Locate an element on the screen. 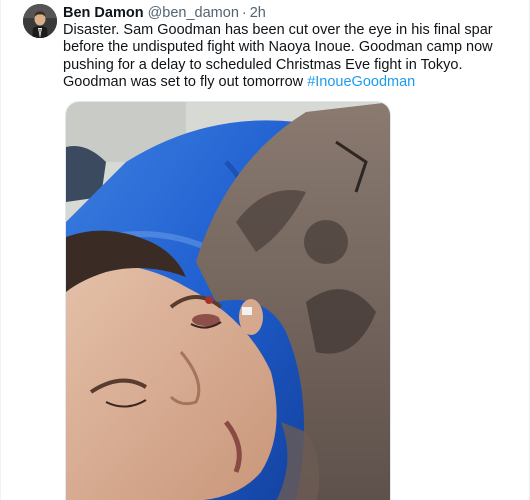 Image resolution: width=530 pixels, height=500 pixels. hashtag-link: #InoueGoodman is located at coordinates (361, 82).